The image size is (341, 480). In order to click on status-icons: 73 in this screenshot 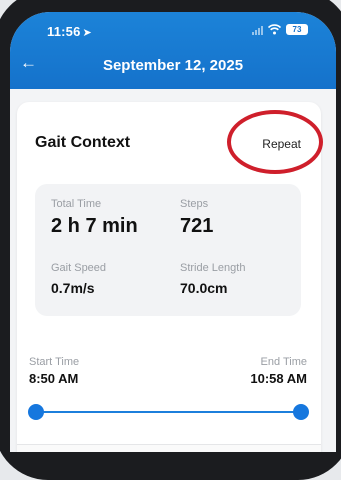, I will do `click(280, 29)`.